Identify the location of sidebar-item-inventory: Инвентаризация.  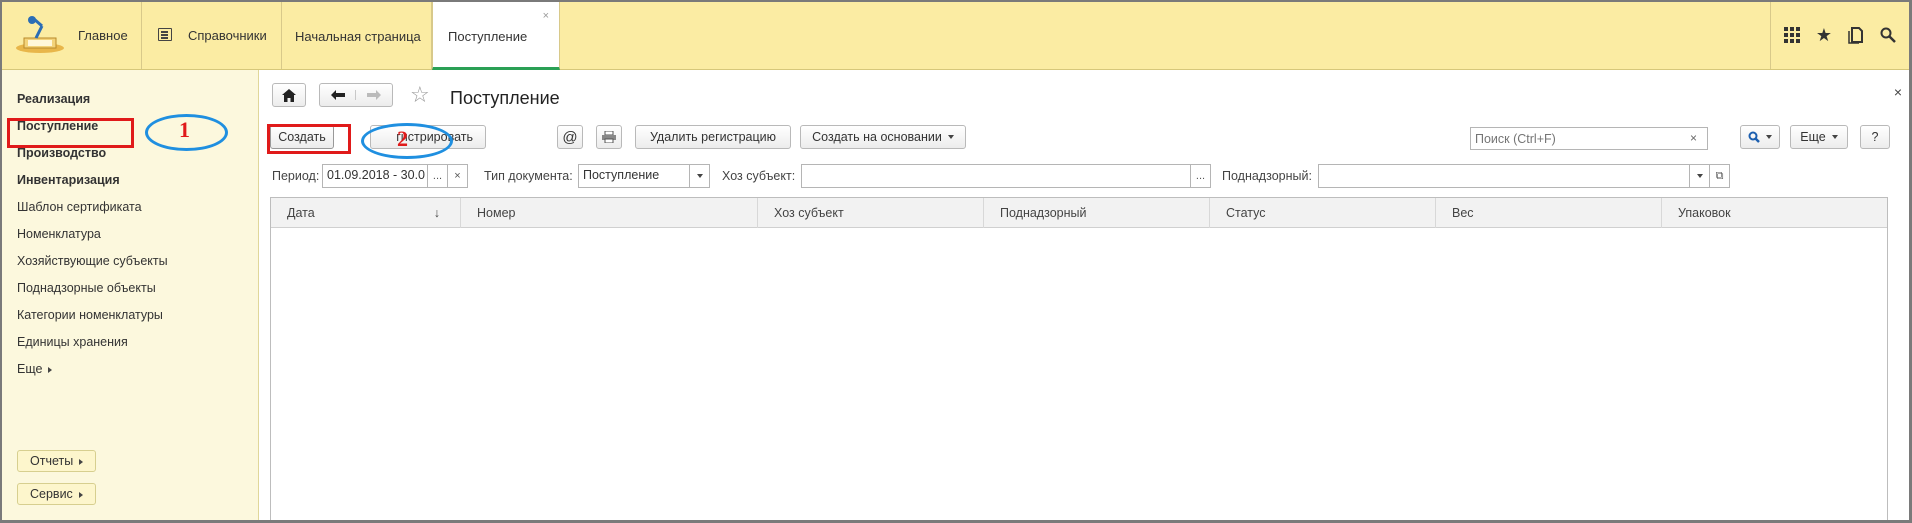
(68, 180).